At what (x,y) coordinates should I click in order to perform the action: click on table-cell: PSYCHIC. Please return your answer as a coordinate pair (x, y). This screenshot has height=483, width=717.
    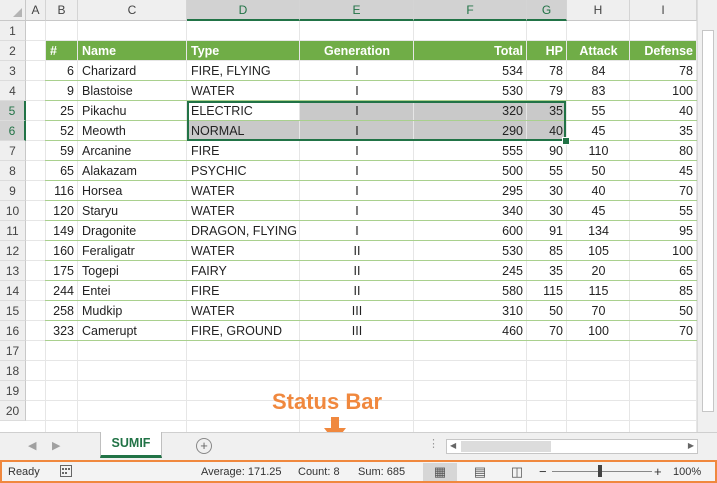
    Looking at the image, I should click on (243, 171).